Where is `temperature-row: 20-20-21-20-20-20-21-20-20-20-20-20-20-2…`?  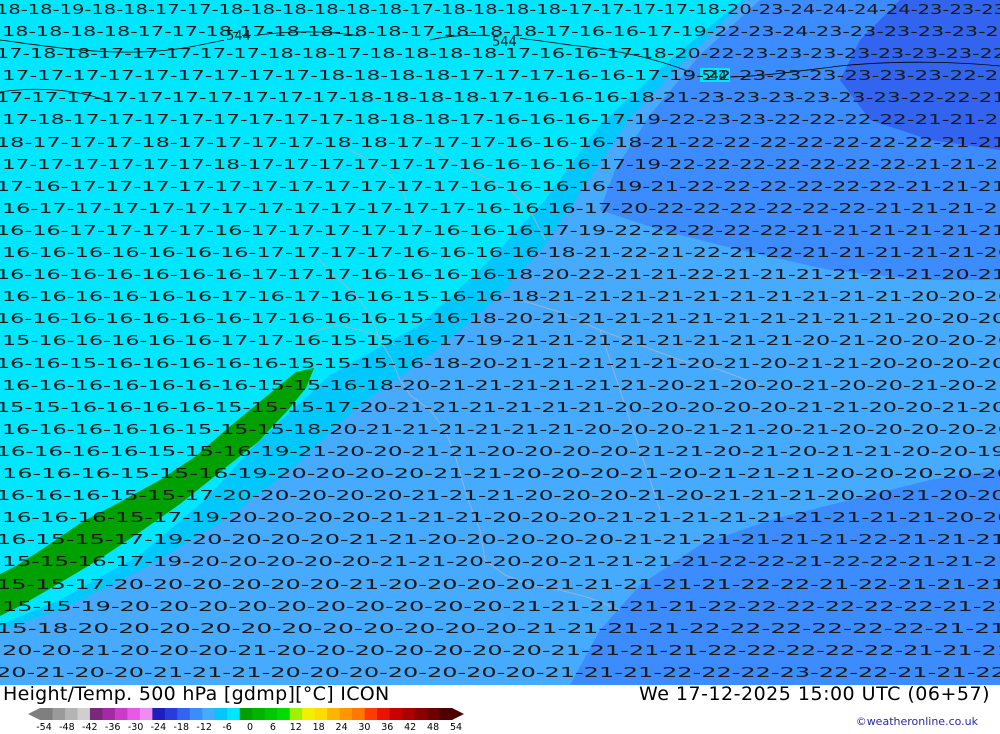
temperature-row: 20-20-21-20-20-20-21-20-20-20-20-20-20-2… is located at coordinates (501, 651).